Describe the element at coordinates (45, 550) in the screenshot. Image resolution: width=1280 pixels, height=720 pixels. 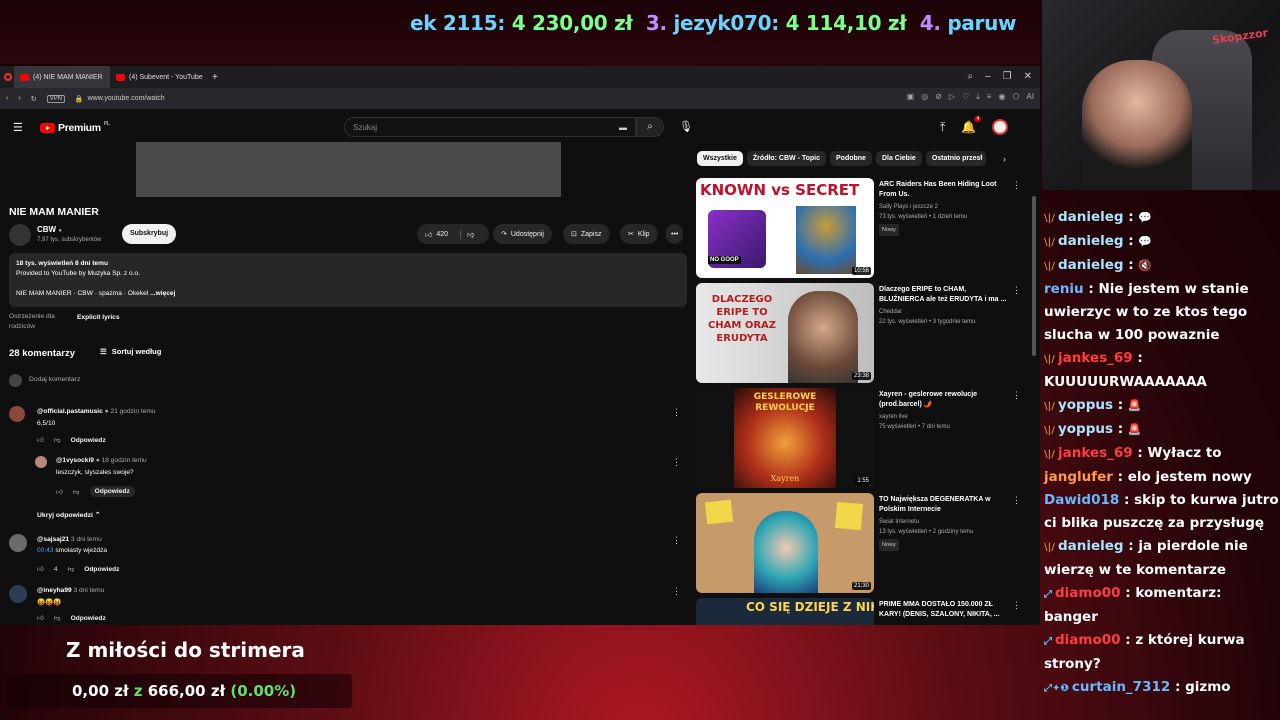
I see `timestamp-link: 00:43` at that location.